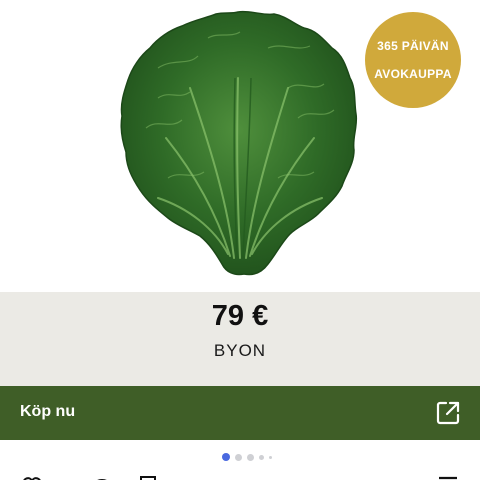 This screenshot has width=480, height=480. I want to click on comment-icon, so click(102, 477).